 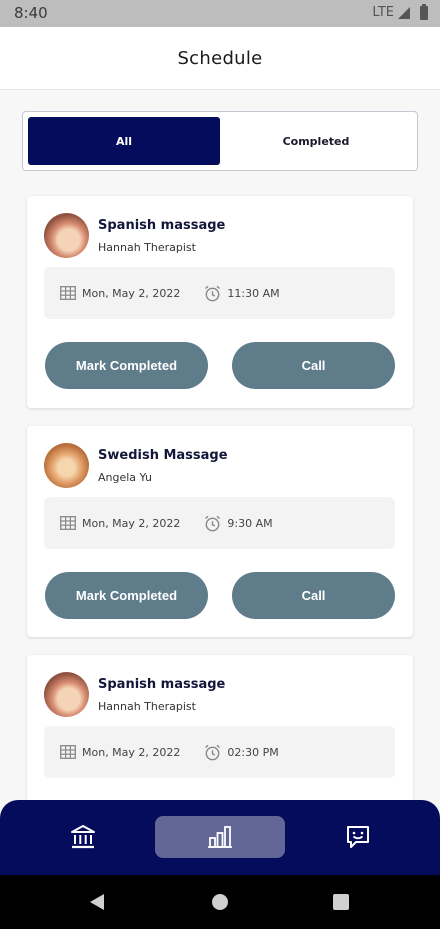 I want to click on nav-schedule, so click(x=220, y=837).